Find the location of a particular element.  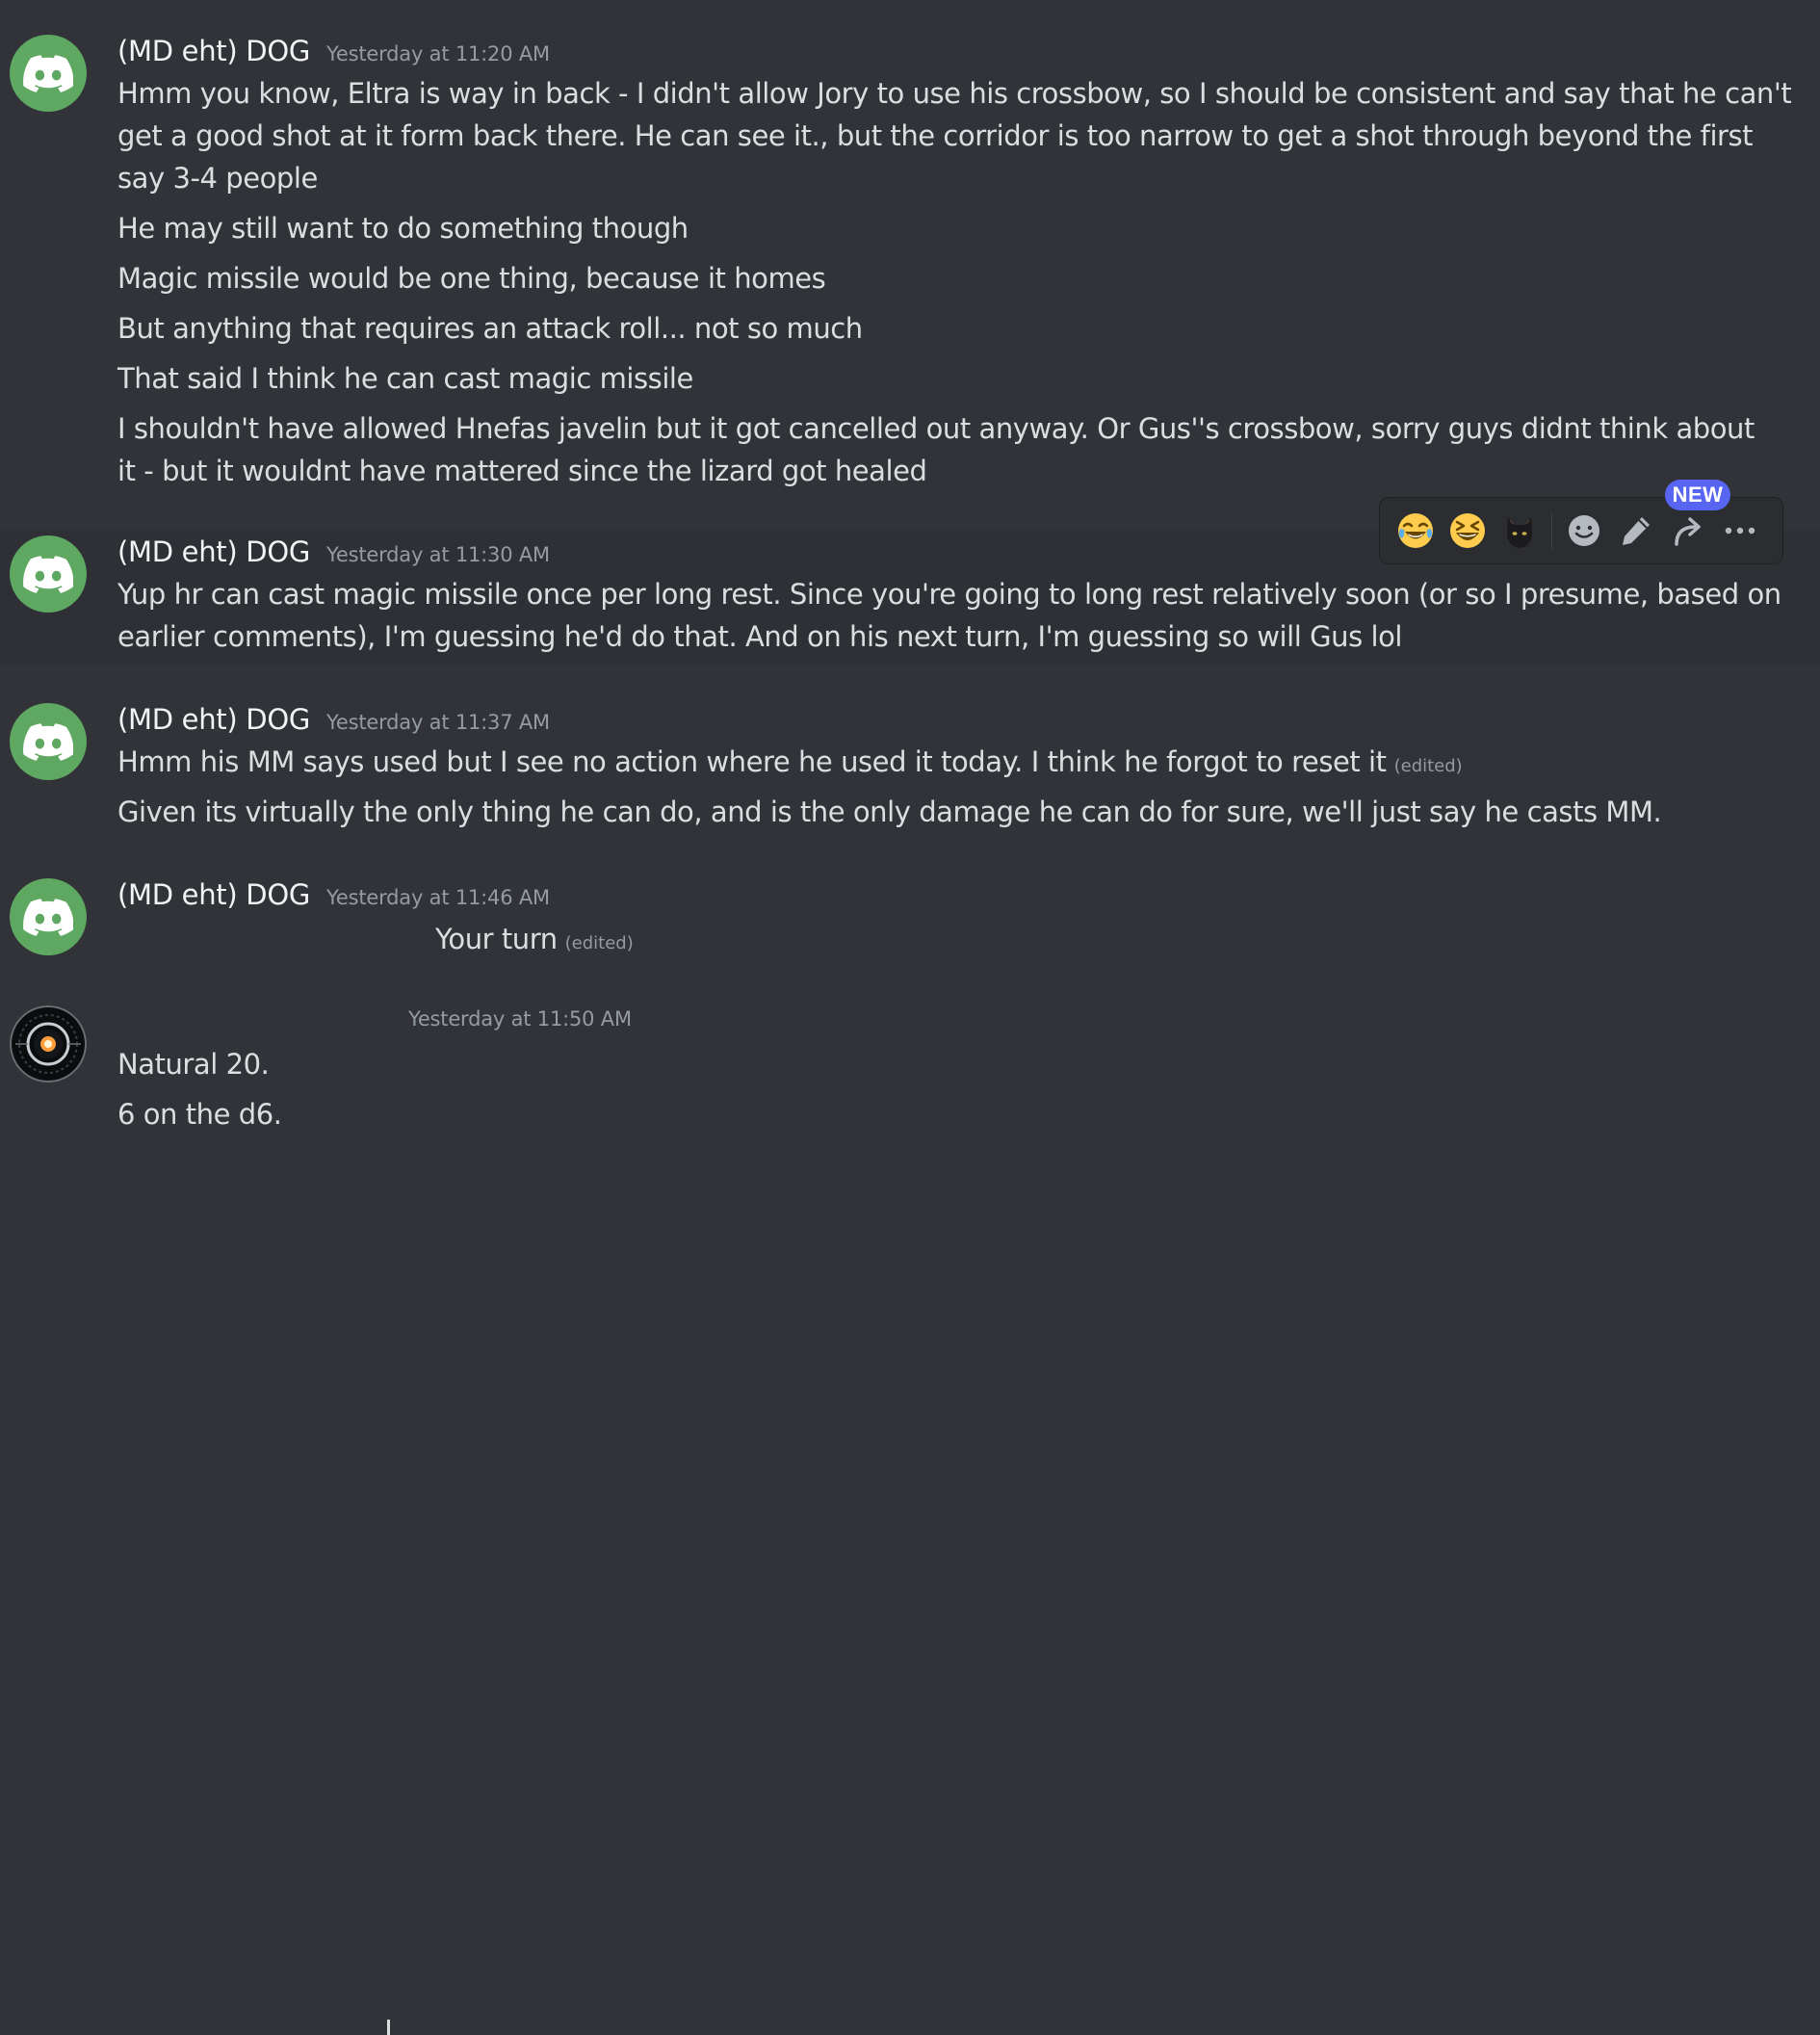

forward-button is located at coordinates (1688, 531).